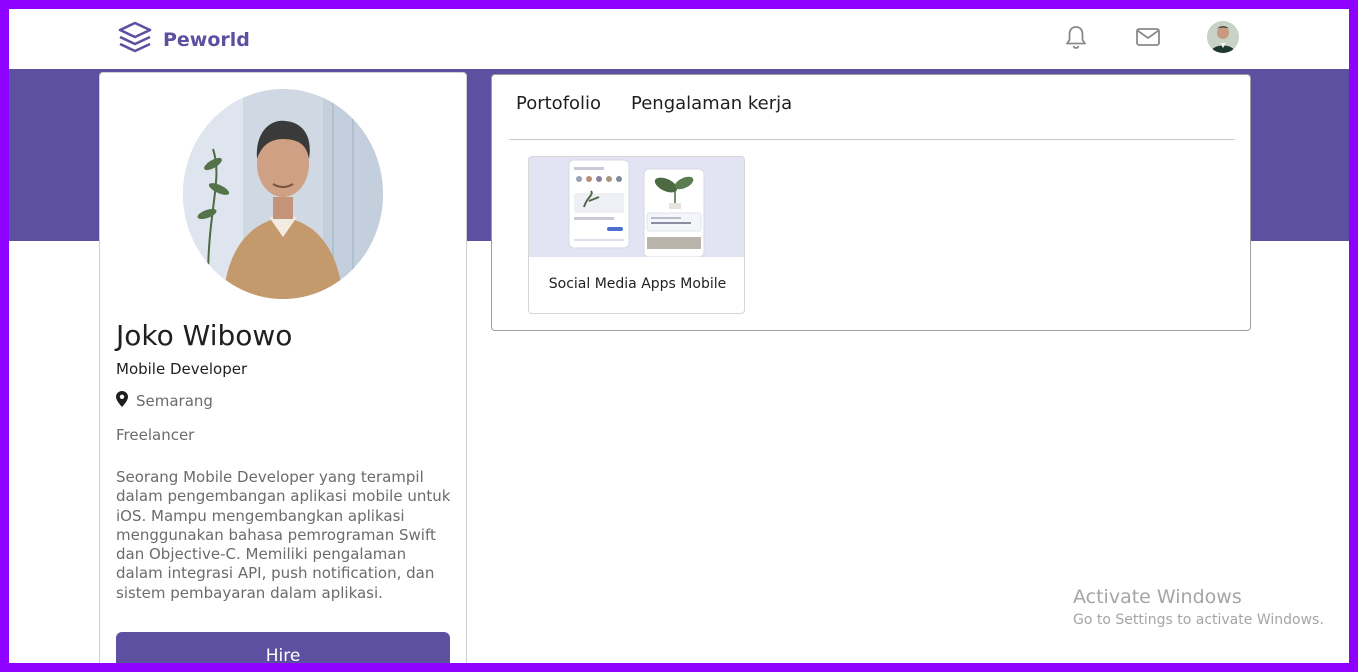  What do you see at coordinates (182, 369) in the screenshot?
I see `profile-role: Mobile Developer` at bounding box center [182, 369].